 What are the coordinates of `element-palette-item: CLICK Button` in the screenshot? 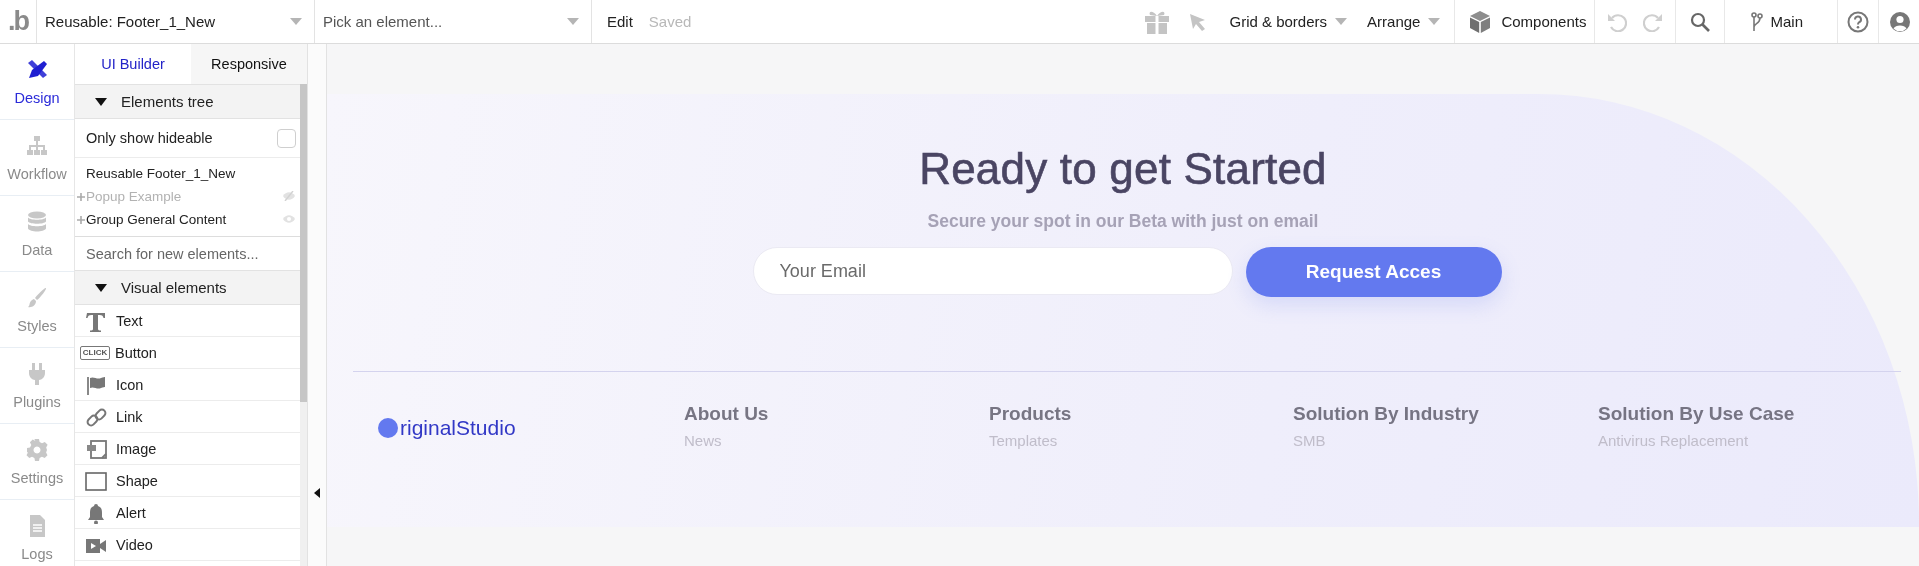 It's located at (187, 353).